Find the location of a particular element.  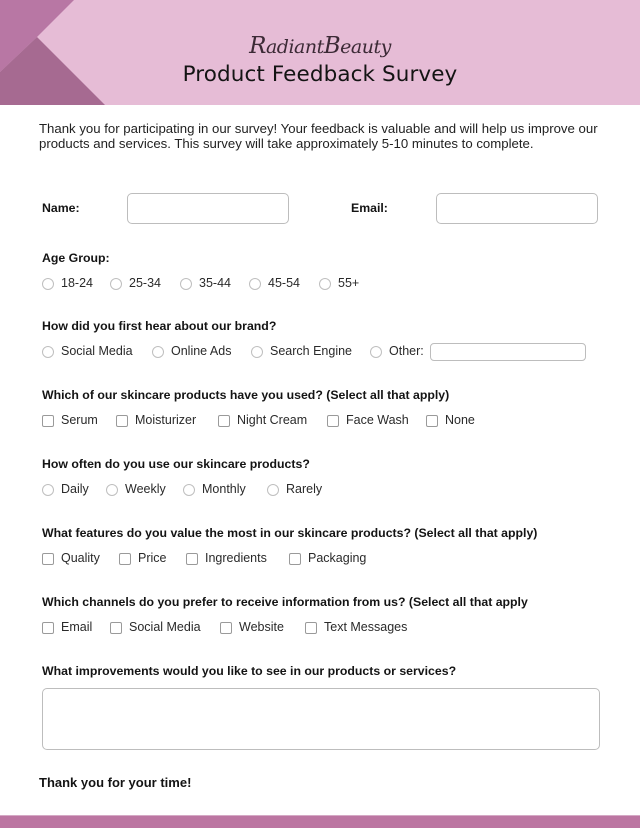

survey-header-banner: RadiantBeauty Product Feedback Survey is located at coordinates (320, 52).